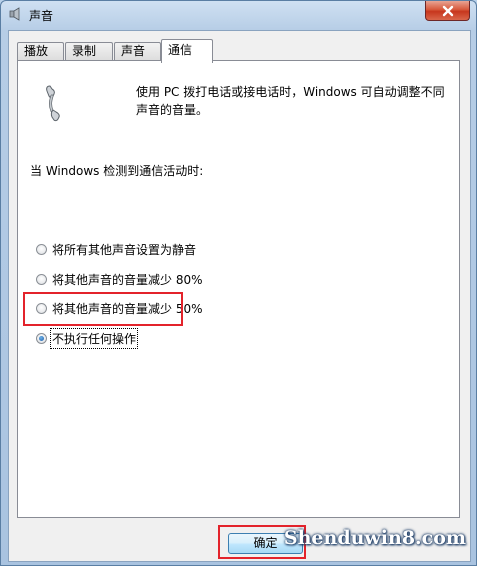 This screenshot has height=566, width=477. I want to click on watermark-text: Shenduwin8.com, so click(374, 538).